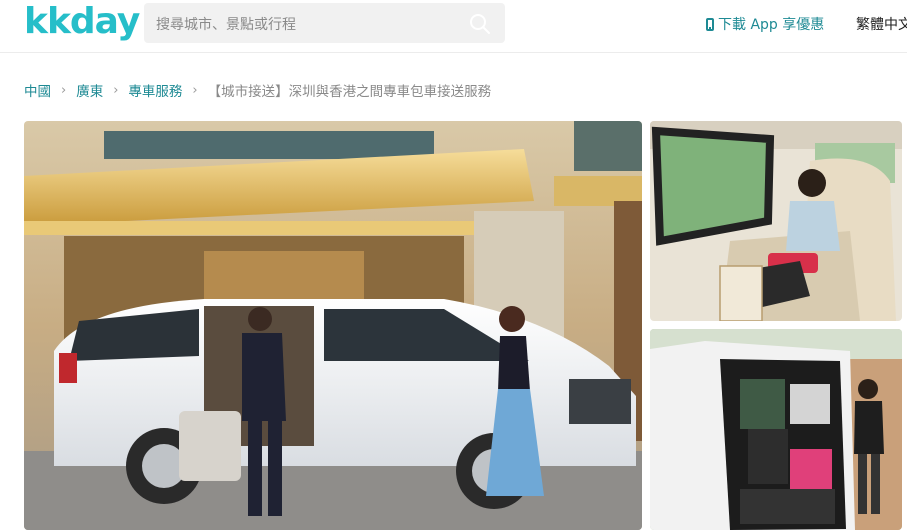 This screenshot has width=907, height=530. I want to click on kkday-logo: kkday, so click(82, 22).